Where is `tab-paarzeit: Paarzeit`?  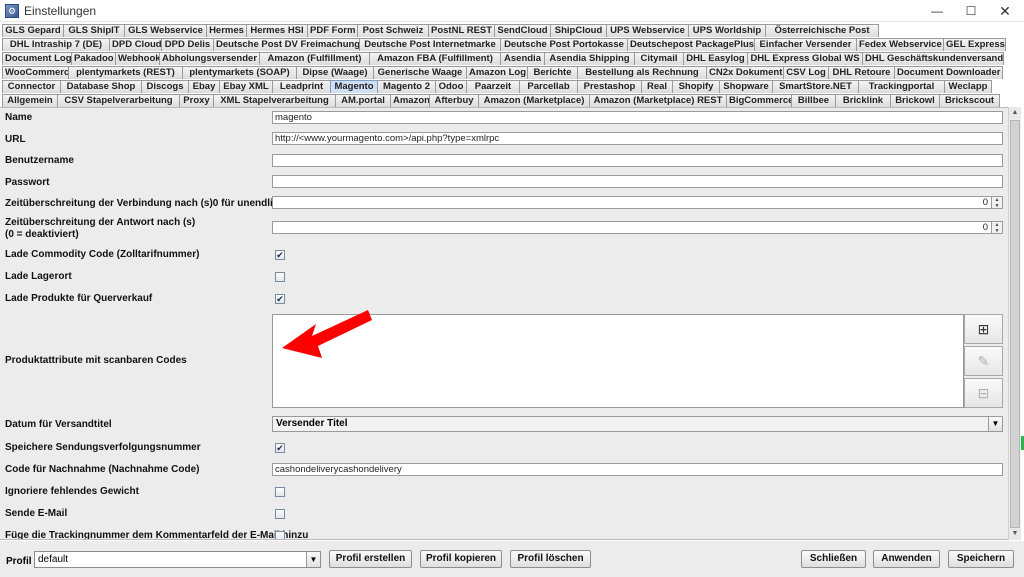
tab-paarzeit: Paarzeit is located at coordinates (493, 86).